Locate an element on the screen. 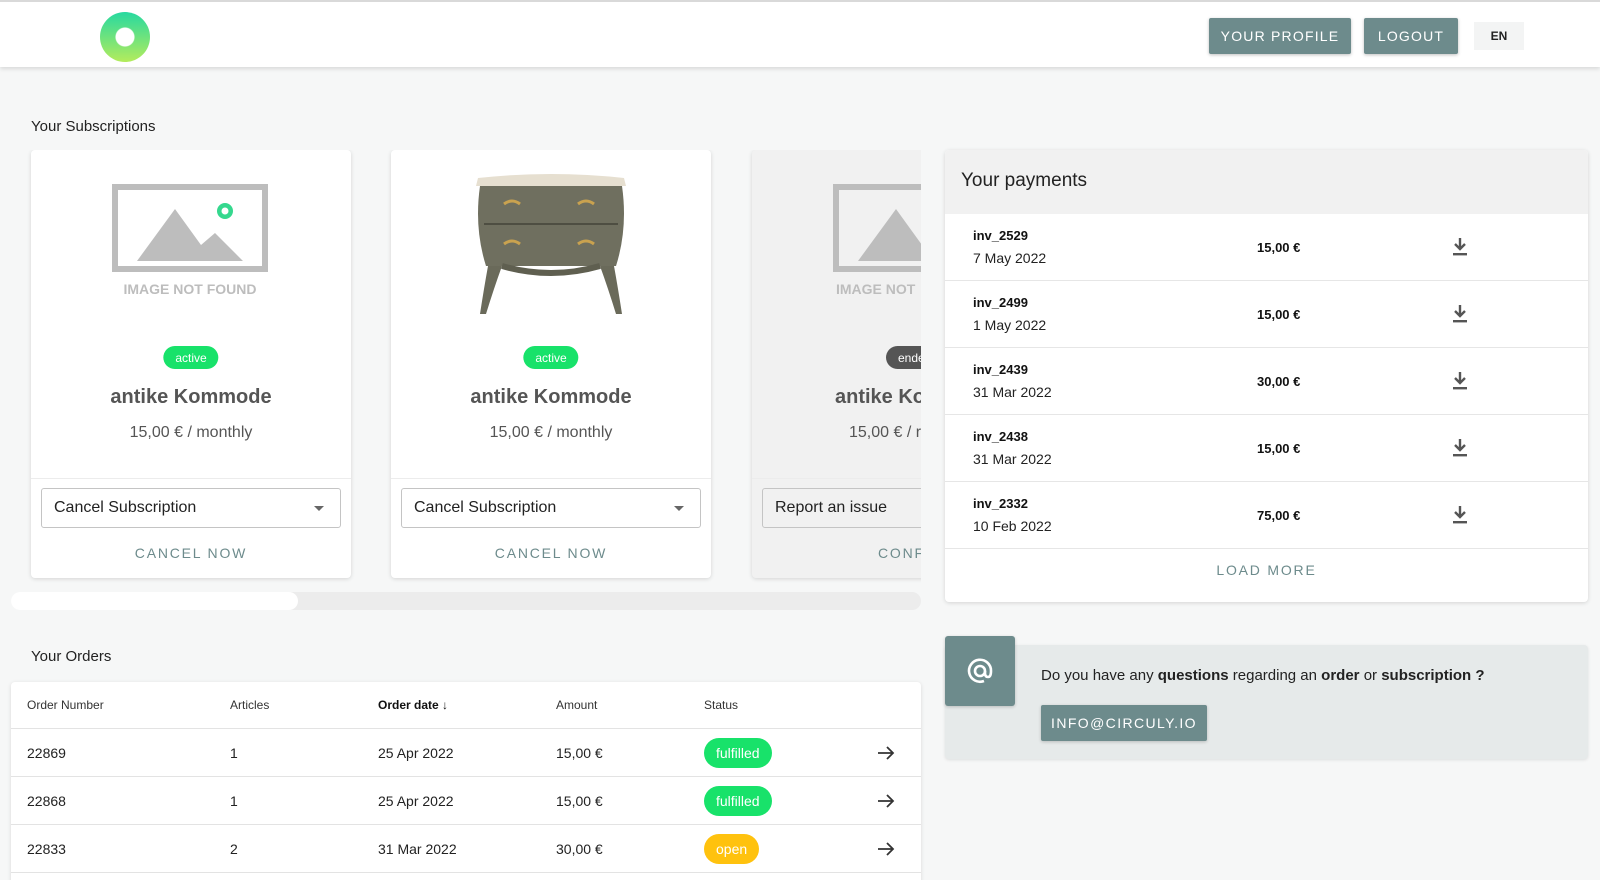 Image resolution: width=1600 pixels, height=880 pixels. invoice-number: inv_2529 is located at coordinates (1000, 235).